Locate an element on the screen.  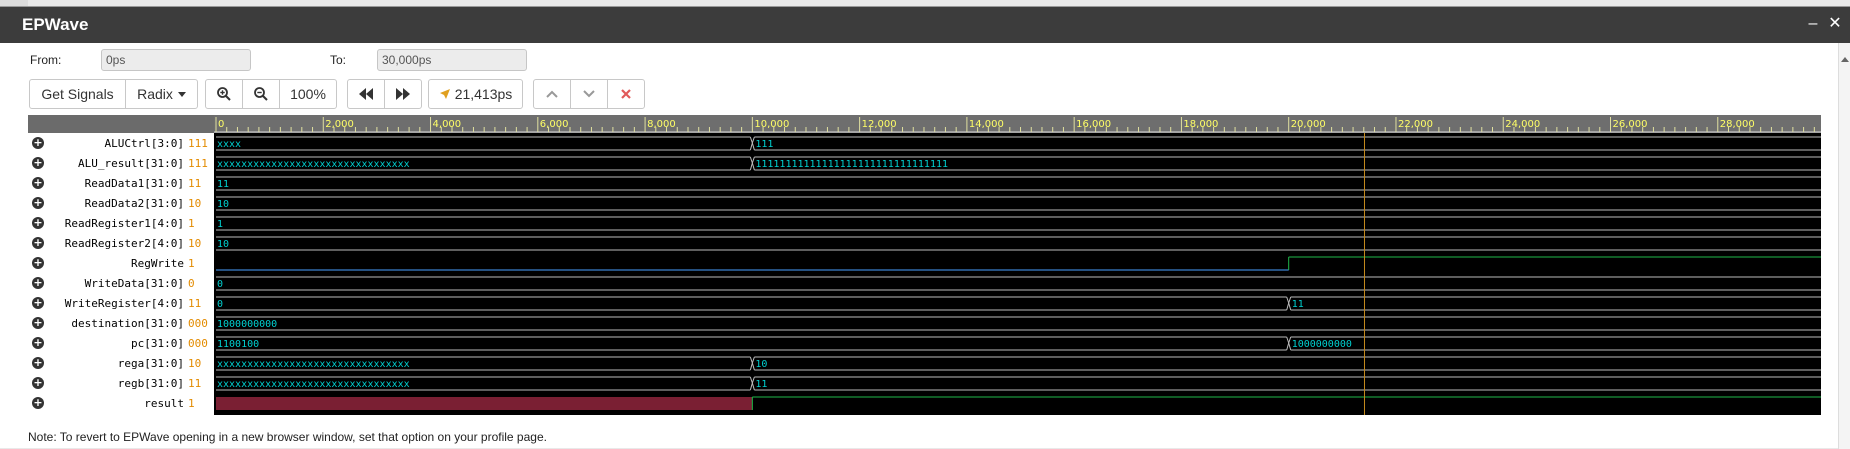
zoom-button-group: 100% is located at coordinates (271, 94).